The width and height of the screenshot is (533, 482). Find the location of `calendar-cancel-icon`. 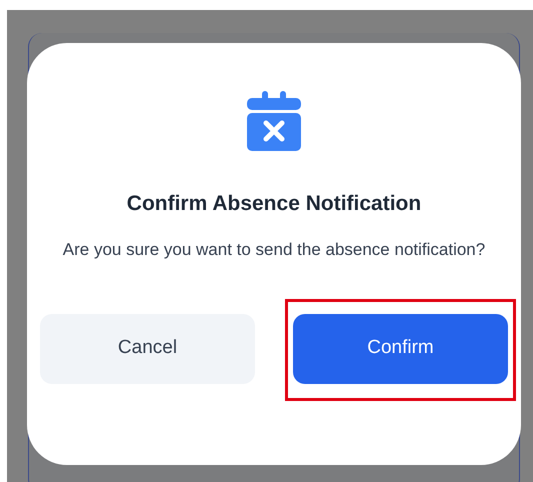

calendar-cancel-icon is located at coordinates (274, 121).